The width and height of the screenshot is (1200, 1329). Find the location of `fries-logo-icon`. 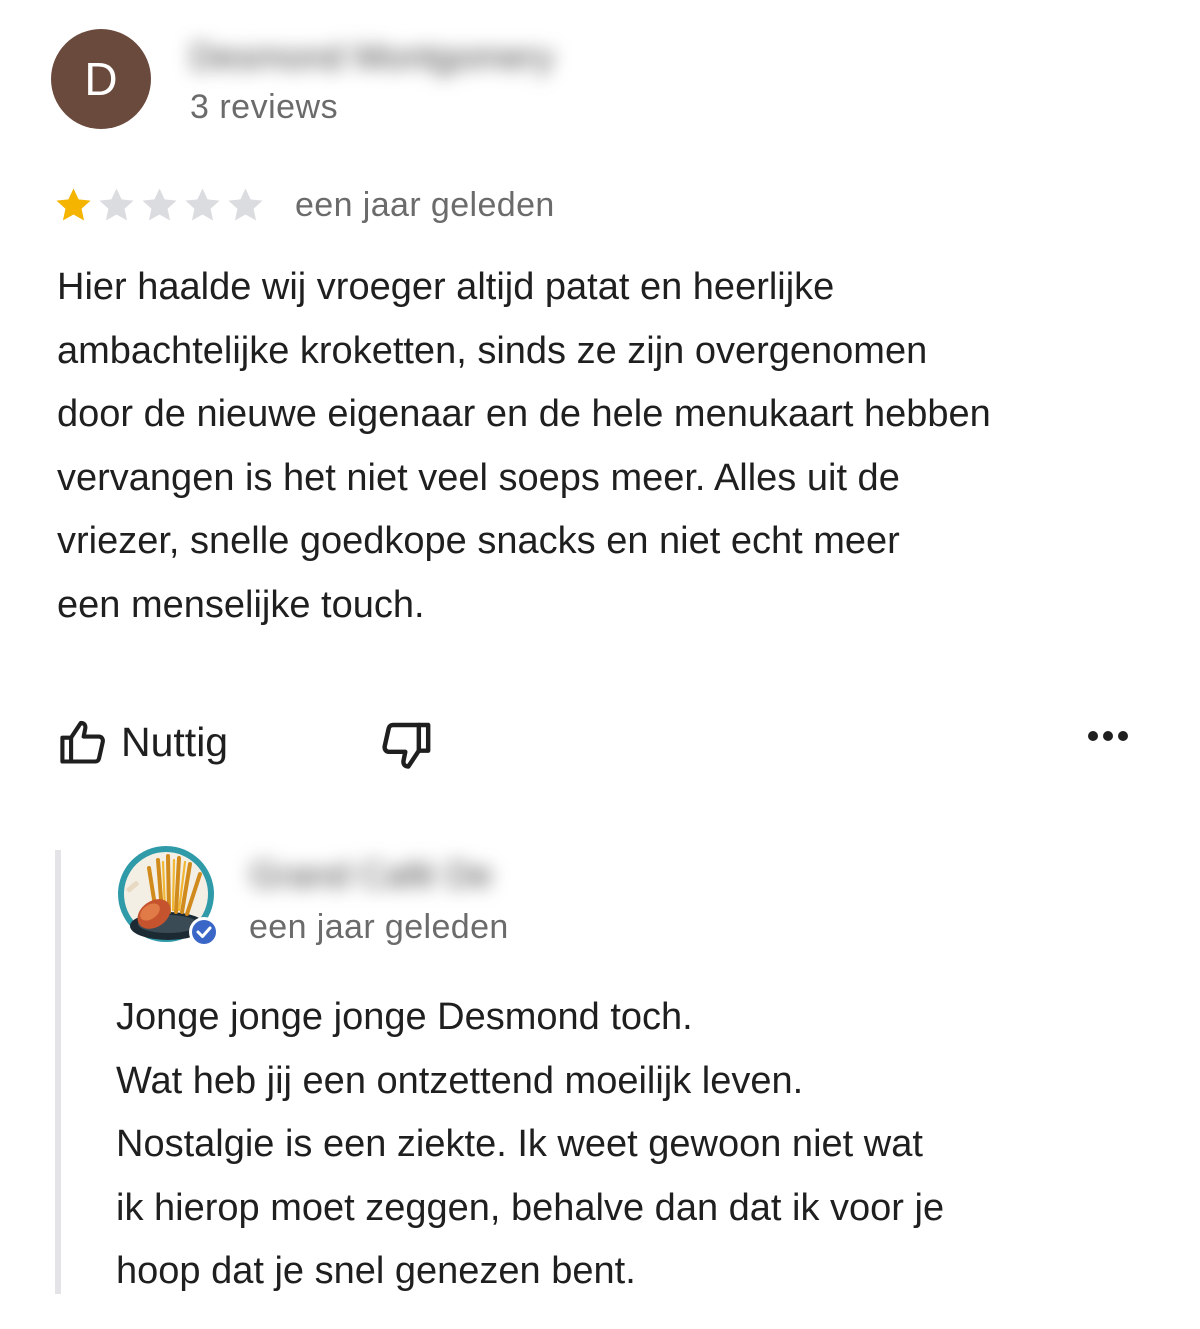

fries-logo-icon is located at coordinates (168, 896).